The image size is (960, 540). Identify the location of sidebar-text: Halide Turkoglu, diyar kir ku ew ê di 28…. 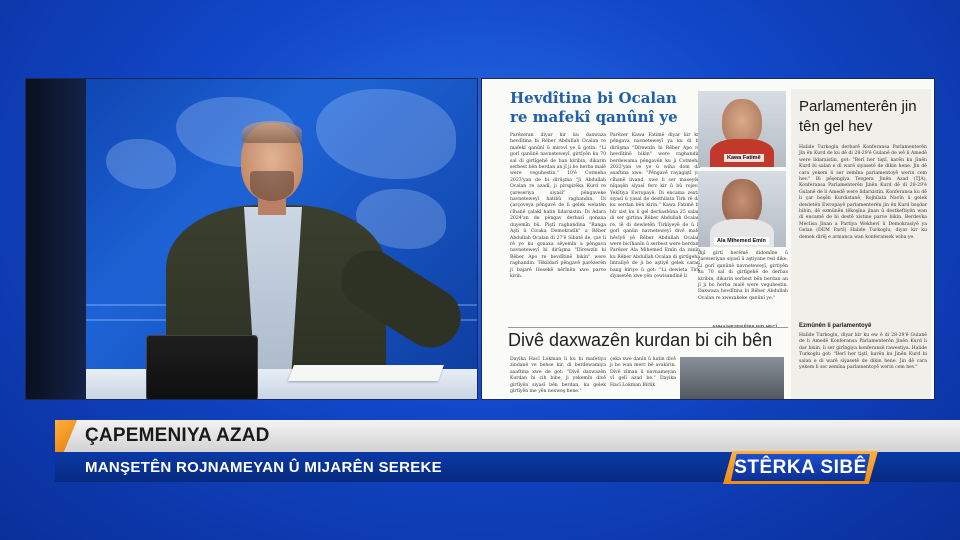
(863, 352).